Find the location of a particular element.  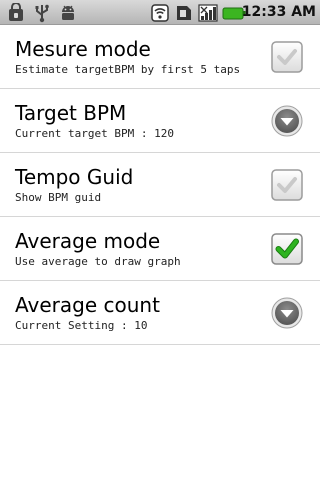

average-mode-checkbox is located at coordinates (287, 249).